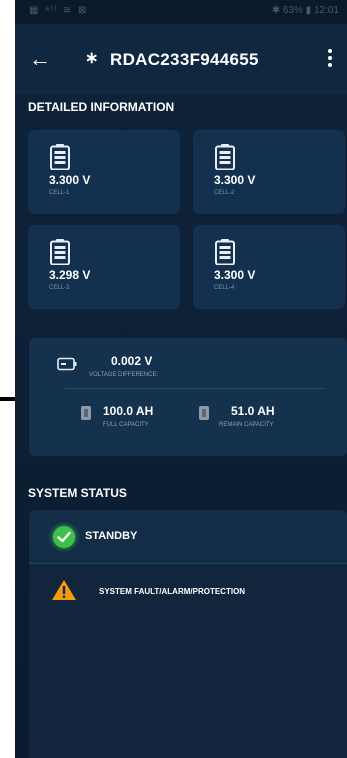 The width and height of the screenshot is (347, 758). I want to click on cell-label: CELL-4, so click(224, 288).